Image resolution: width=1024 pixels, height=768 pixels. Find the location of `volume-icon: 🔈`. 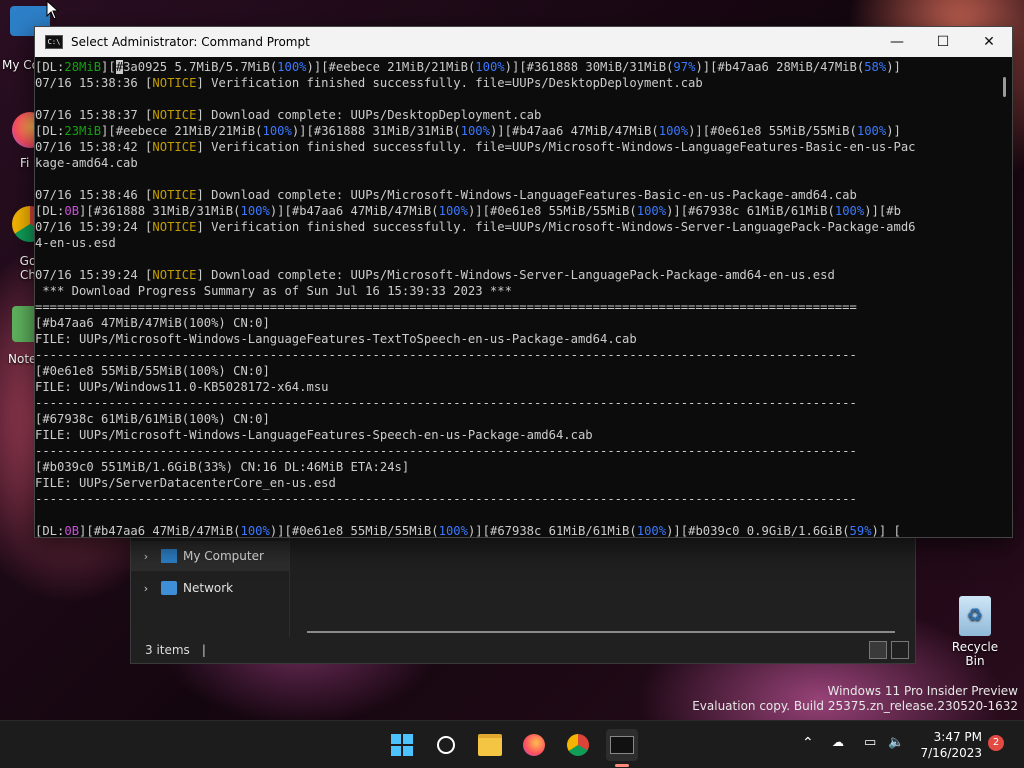

volume-icon: 🔈 is located at coordinates (896, 742).